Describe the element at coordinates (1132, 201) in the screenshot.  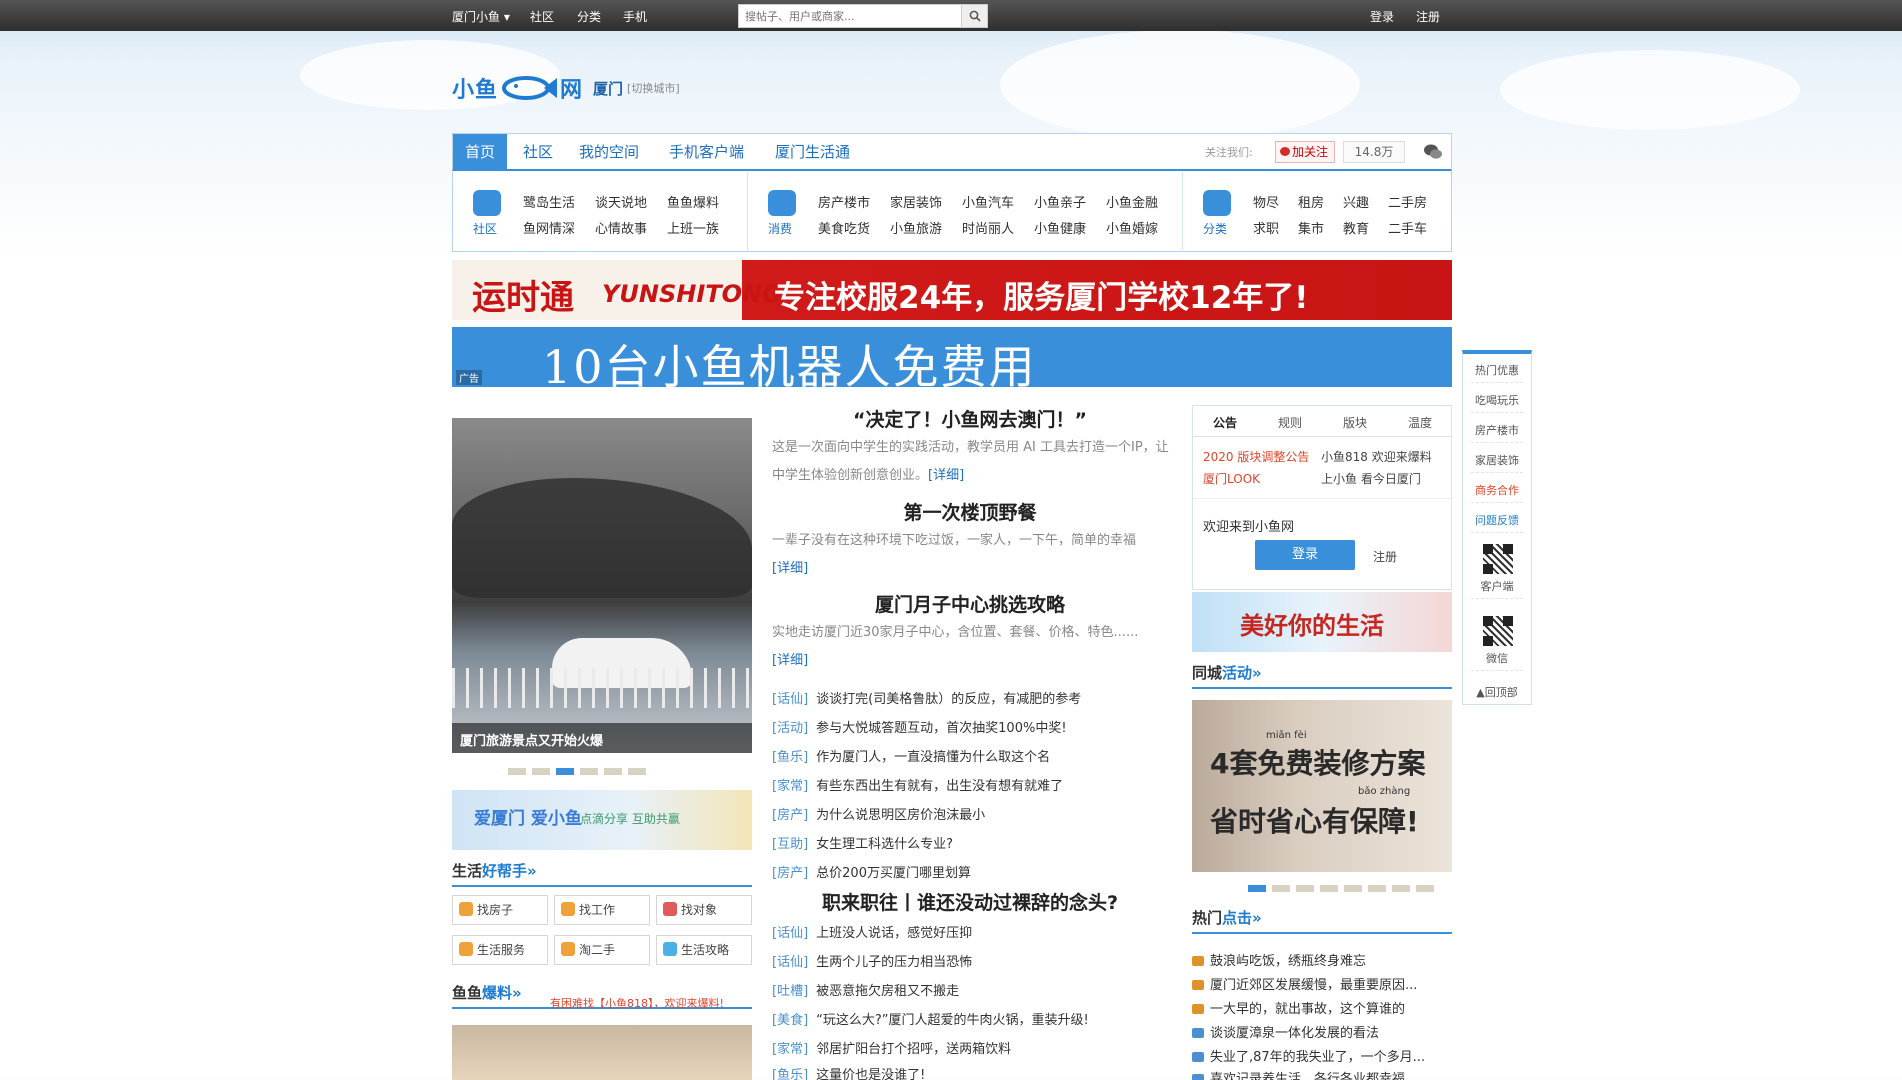
I see `category-link: 小鱼金融` at that location.